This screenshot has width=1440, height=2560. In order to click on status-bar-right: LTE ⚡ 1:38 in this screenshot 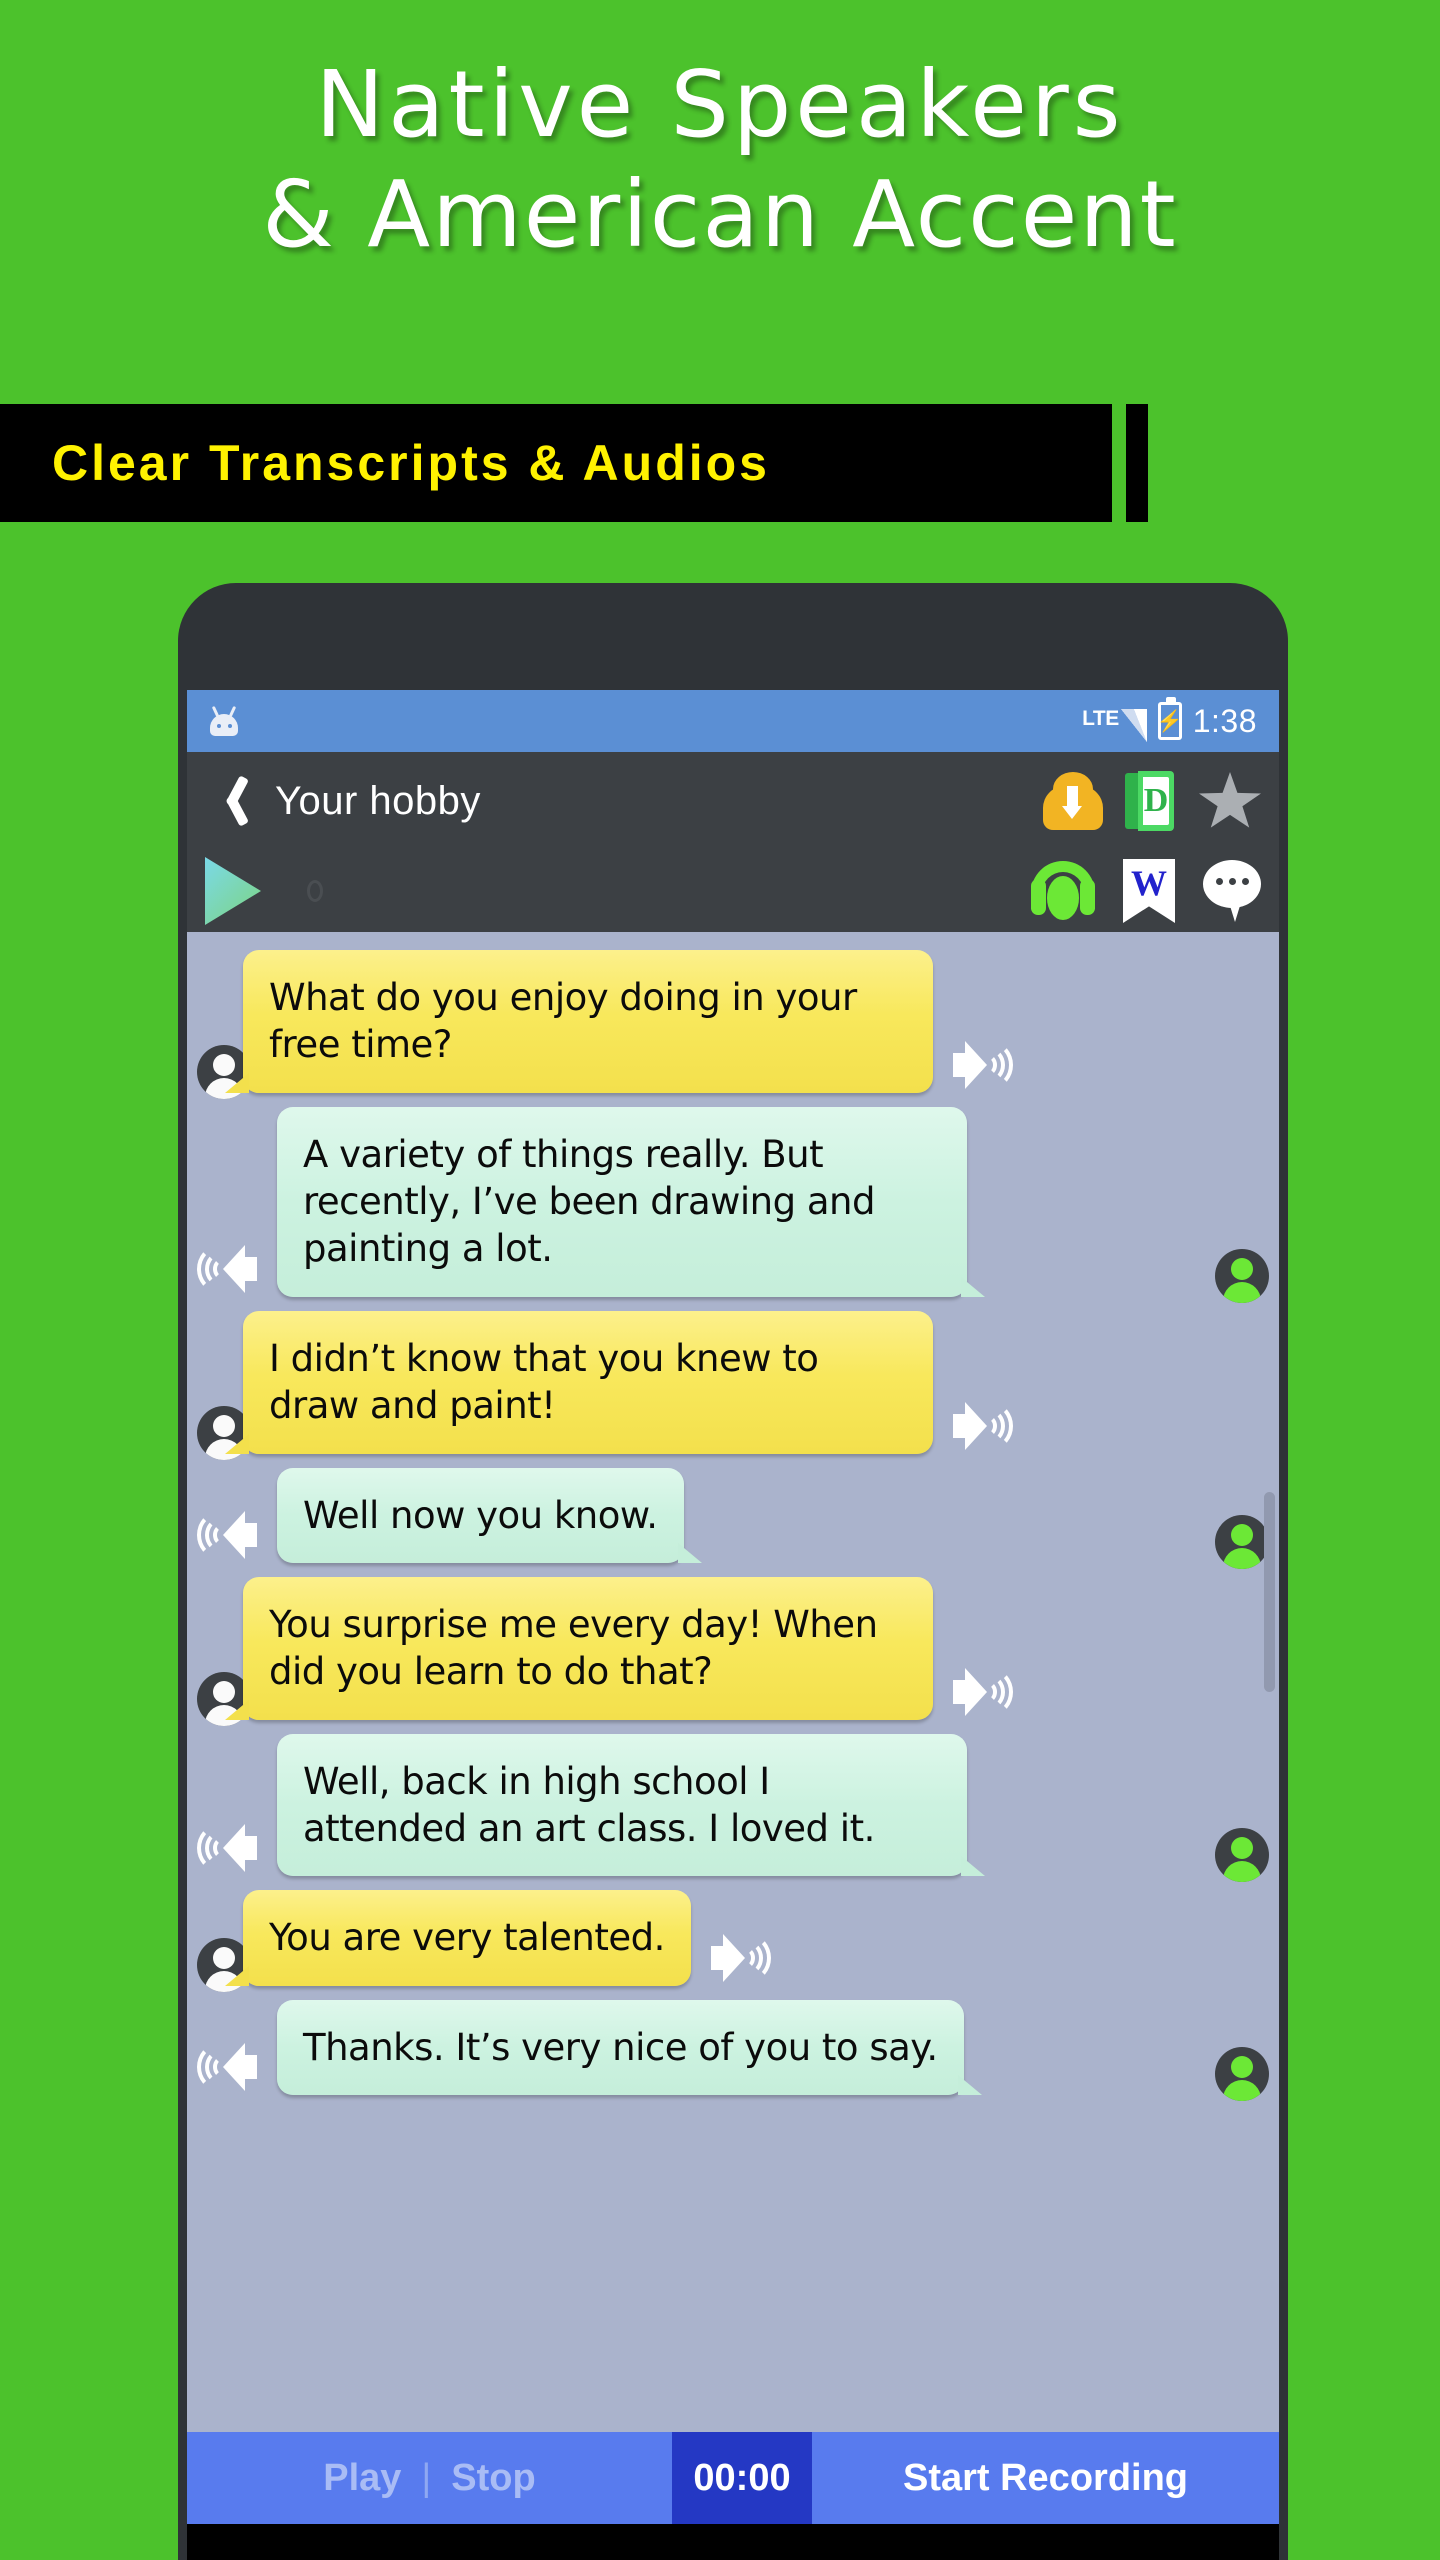, I will do `click(1169, 719)`.